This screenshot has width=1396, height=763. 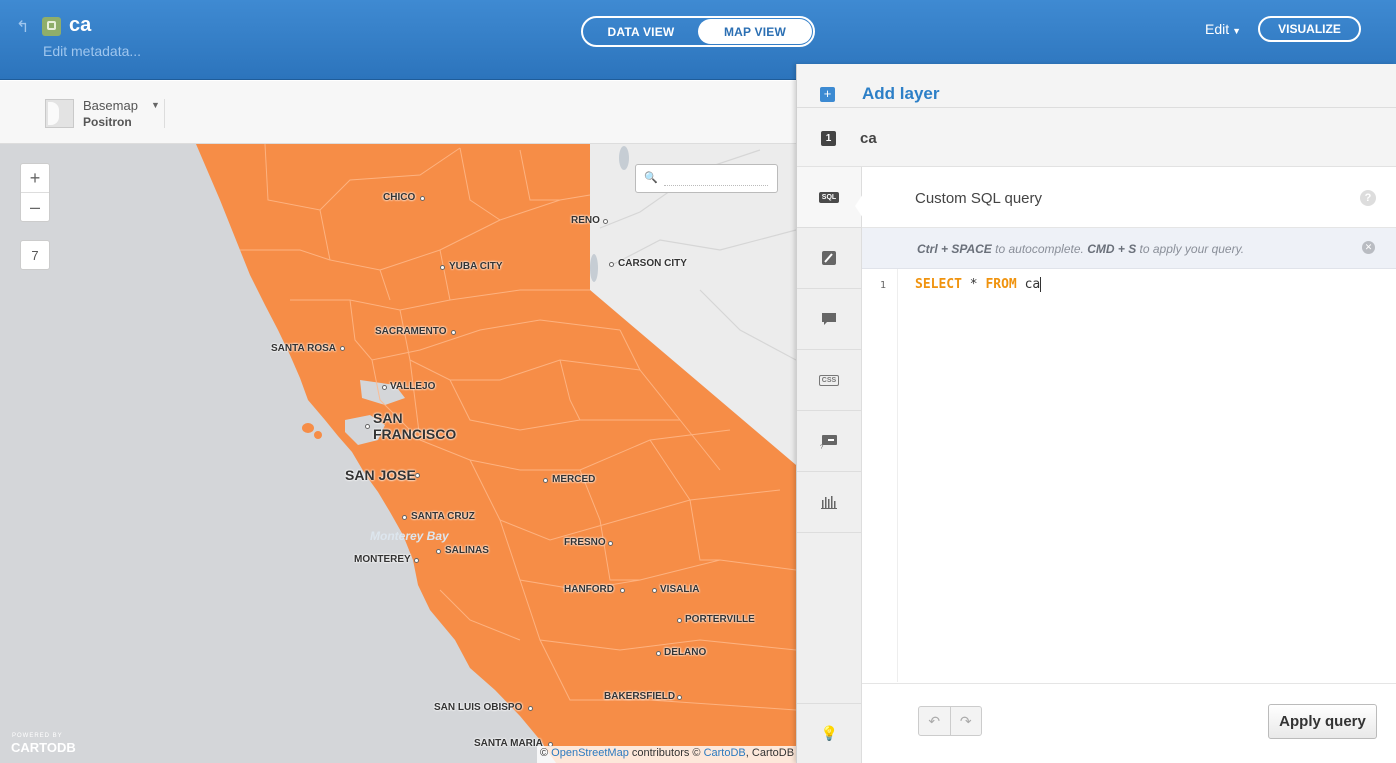 What do you see at coordinates (966, 721) in the screenshot?
I see `redo-button: ↷` at bounding box center [966, 721].